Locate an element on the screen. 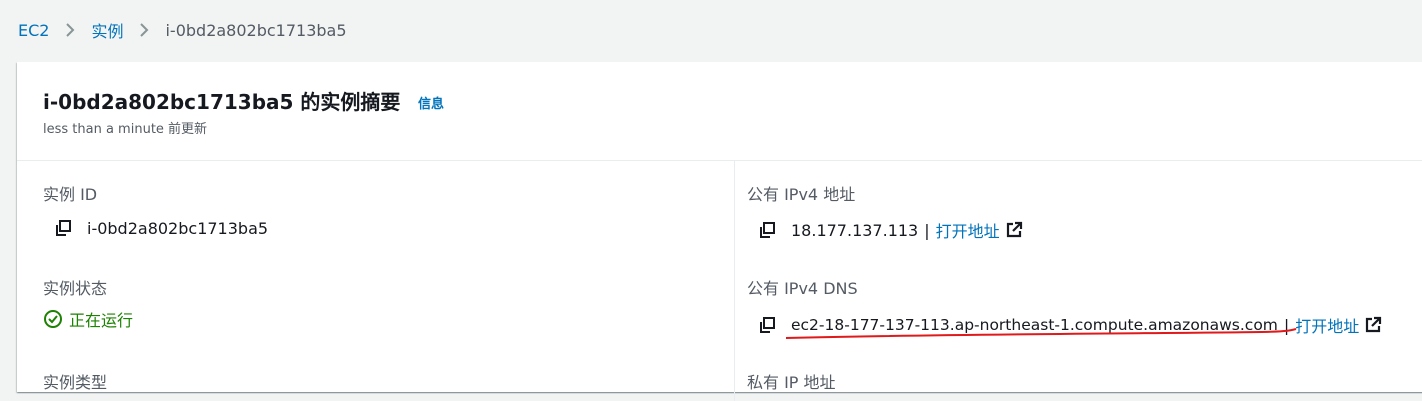 This screenshot has width=1422, height=401. instance-id-value: i-0bd2a802bc1713ba5 is located at coordinates (178, 228).